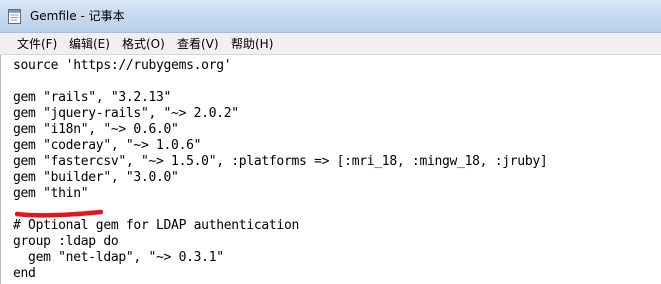  Describe the element at coordinates (37, 44) in the screenshot. I see `menu-file: 文件(F)` at that location.